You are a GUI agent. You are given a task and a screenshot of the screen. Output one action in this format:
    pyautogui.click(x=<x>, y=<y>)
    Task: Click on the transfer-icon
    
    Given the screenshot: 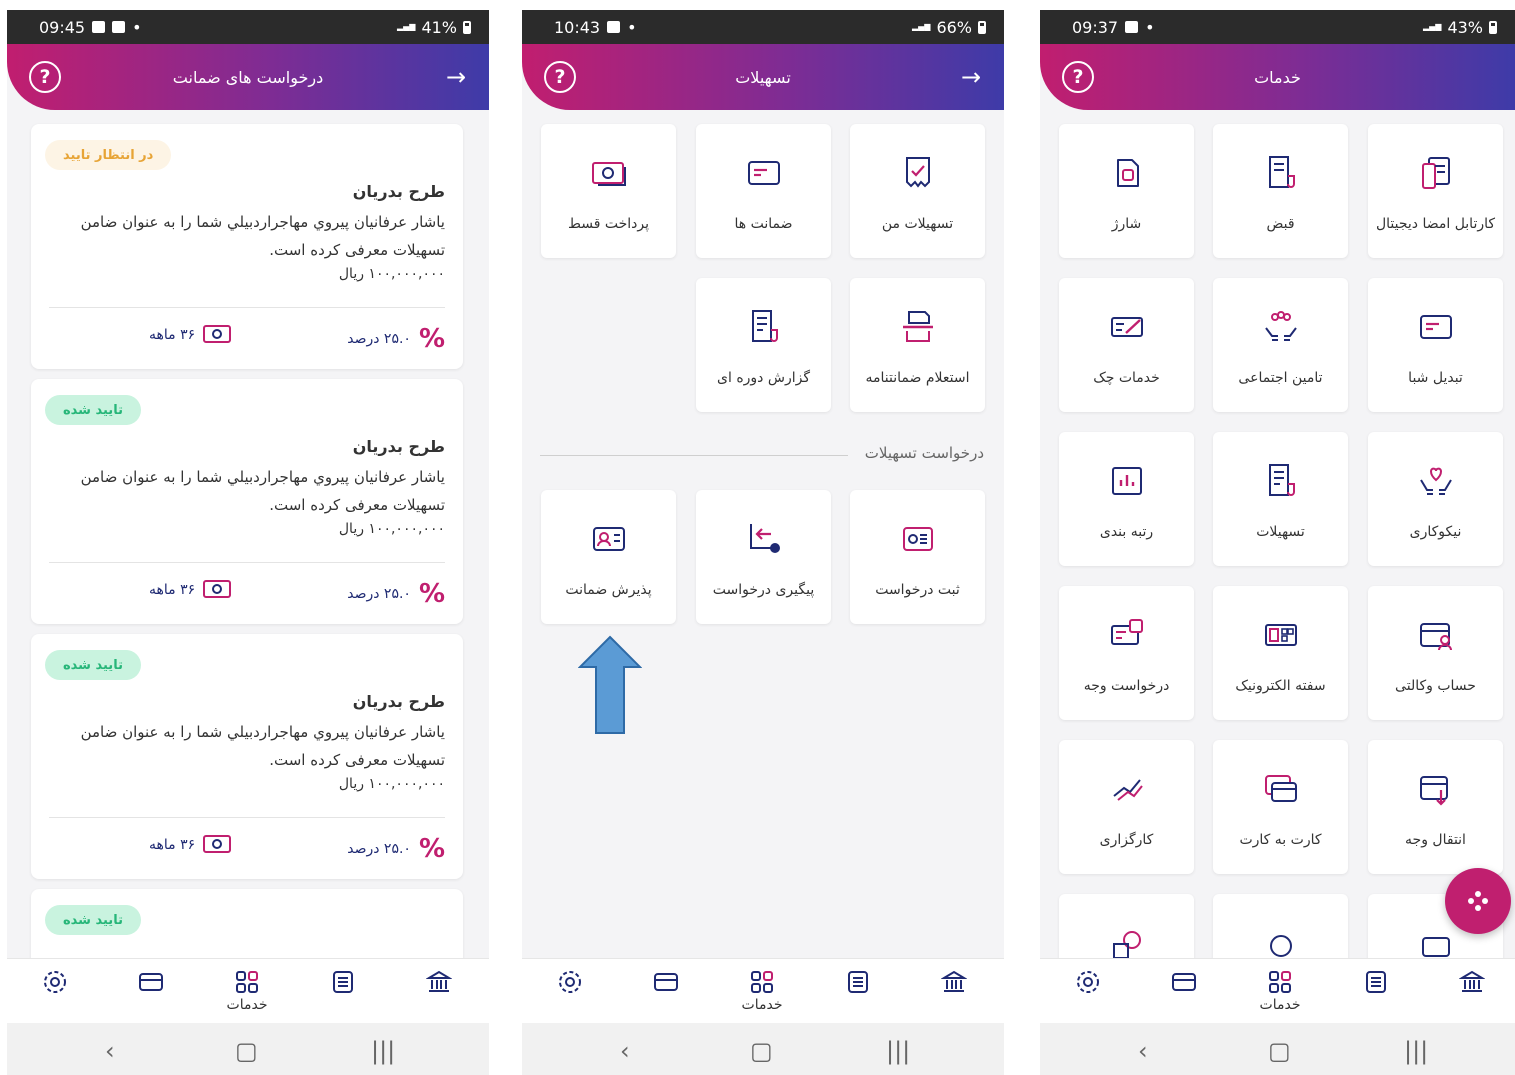 What is the action you would take?
    pyautogui.click(x=1433, y=791)
    